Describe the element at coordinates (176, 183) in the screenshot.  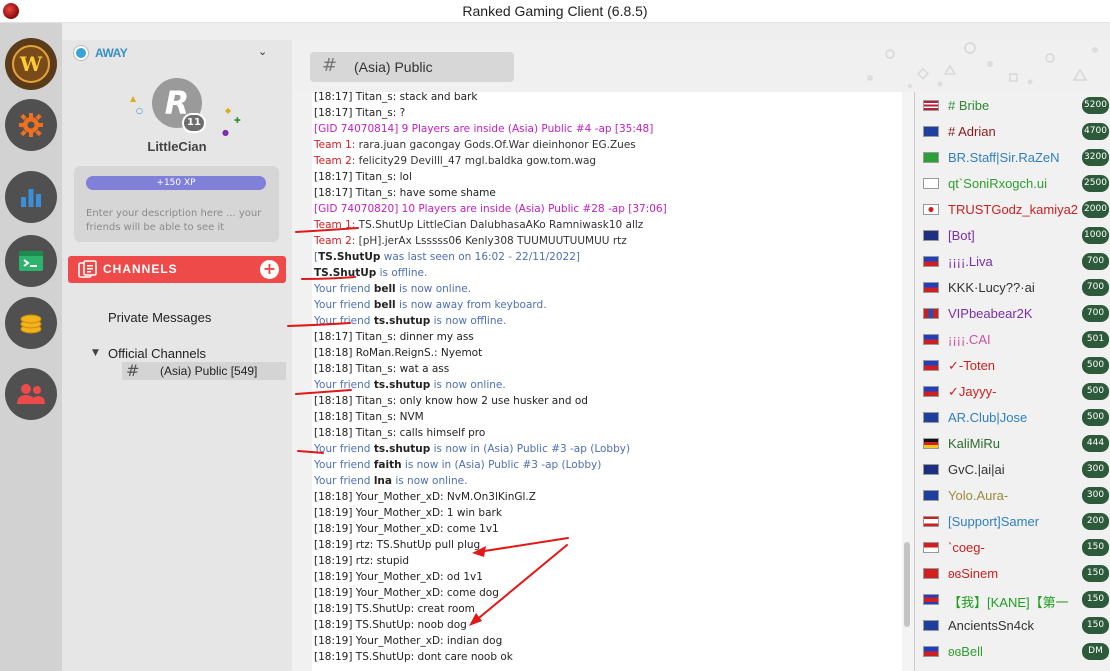
I see `xp-bar: +150 XP` at that location.